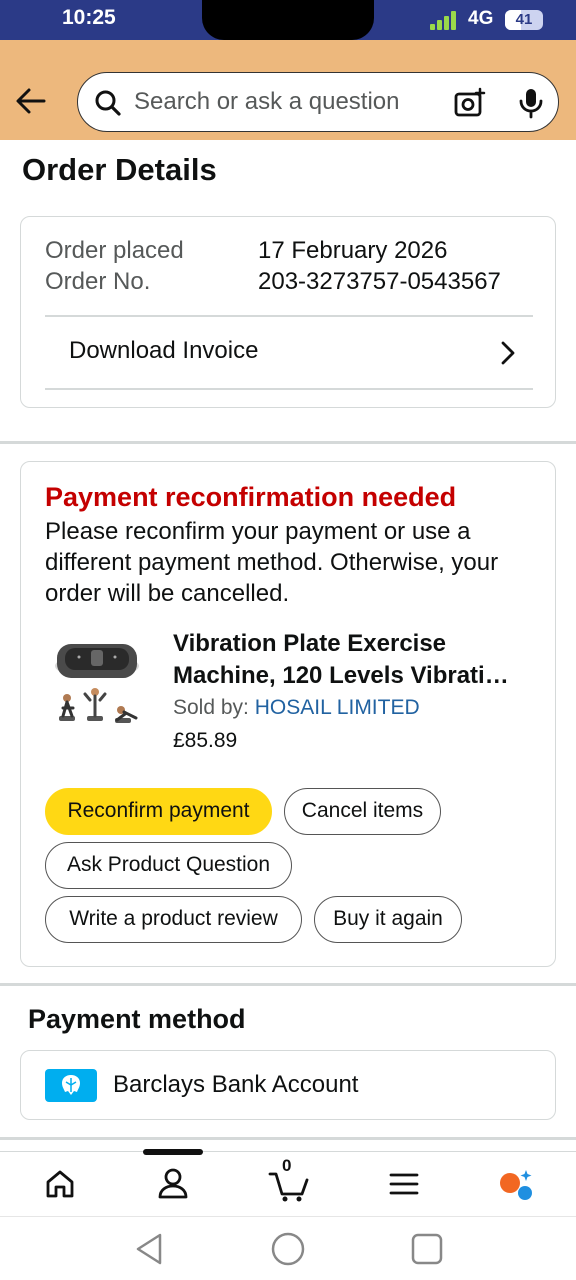 The height and width of the screenshot is (1280, 576). What do you see at coordinates (119, 169) in the screenshot?
I see `page-title: Order Details` at bounding box center [119, 169].